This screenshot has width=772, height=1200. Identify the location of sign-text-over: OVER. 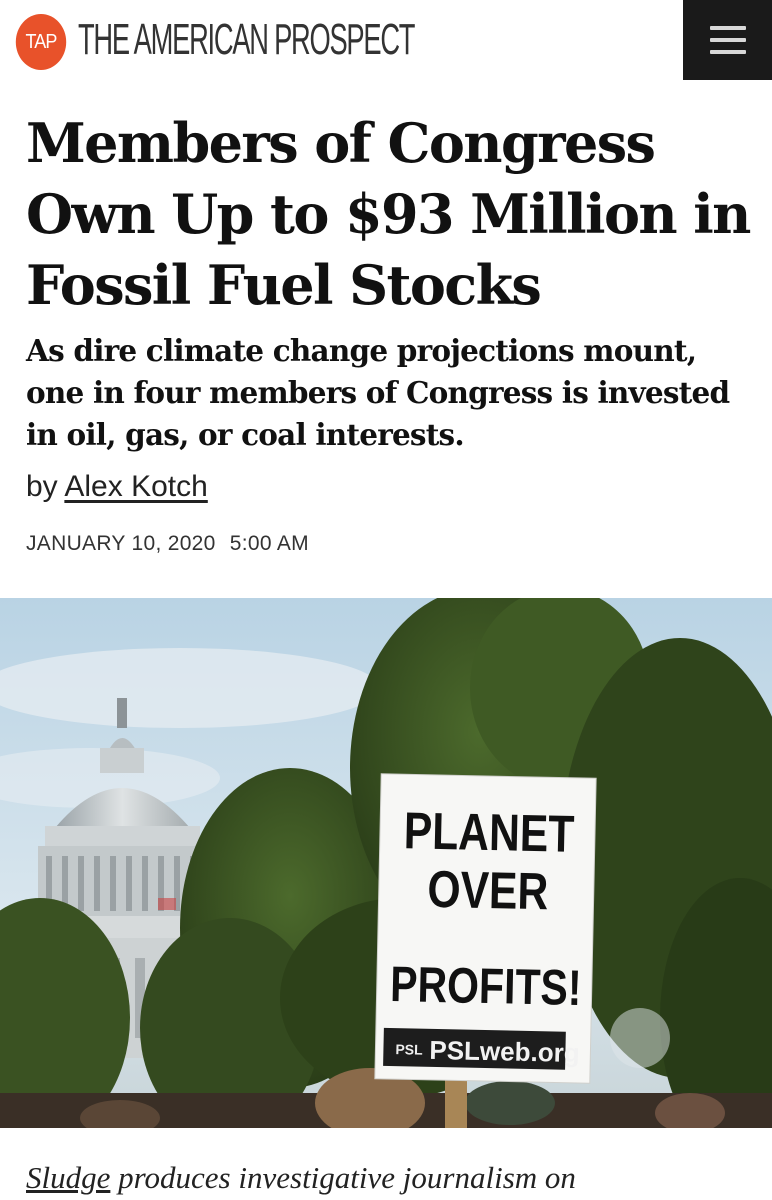
(488, 891).